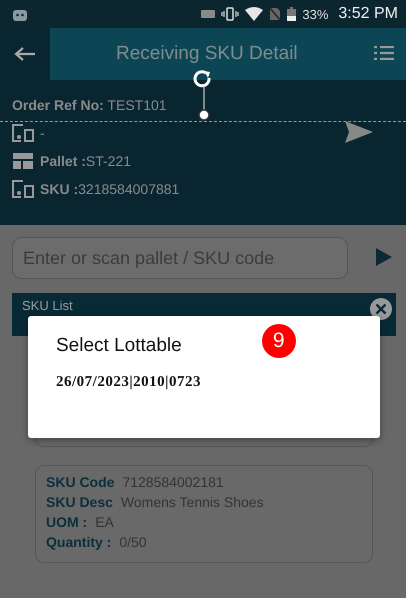 Image resolution: width=406 pixels, height=598 pixels. I want to click on location-value: -, so click(42, 133).